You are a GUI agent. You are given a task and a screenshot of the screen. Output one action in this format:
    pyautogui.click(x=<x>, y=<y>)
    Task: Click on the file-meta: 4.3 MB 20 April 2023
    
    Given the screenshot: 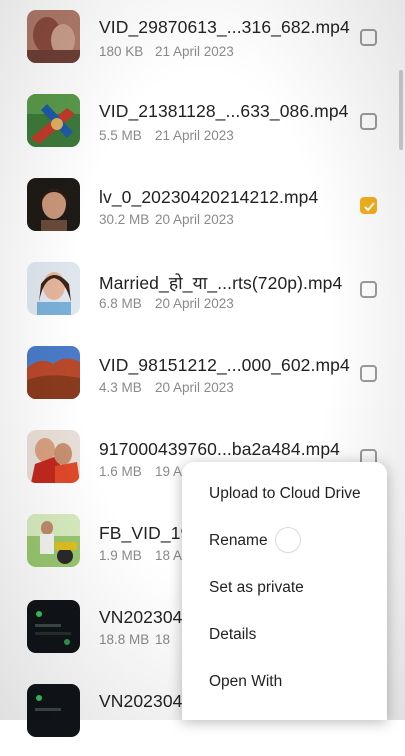 What is the action you would take?
    pyautogui.click(x=166, y=387)
    